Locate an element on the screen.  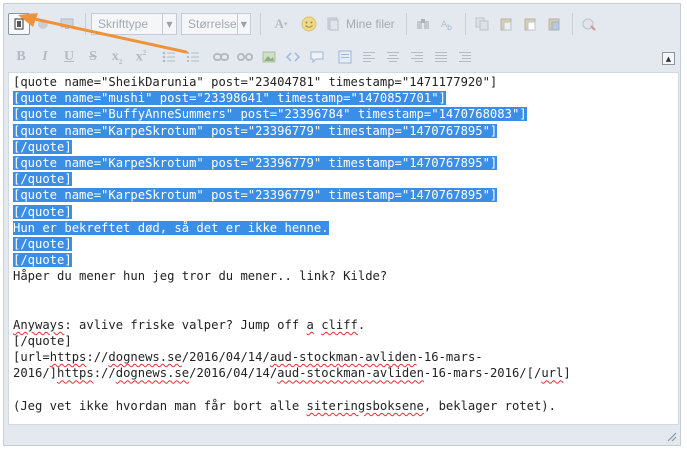
unlink-button is located at coordinates (245, 57).